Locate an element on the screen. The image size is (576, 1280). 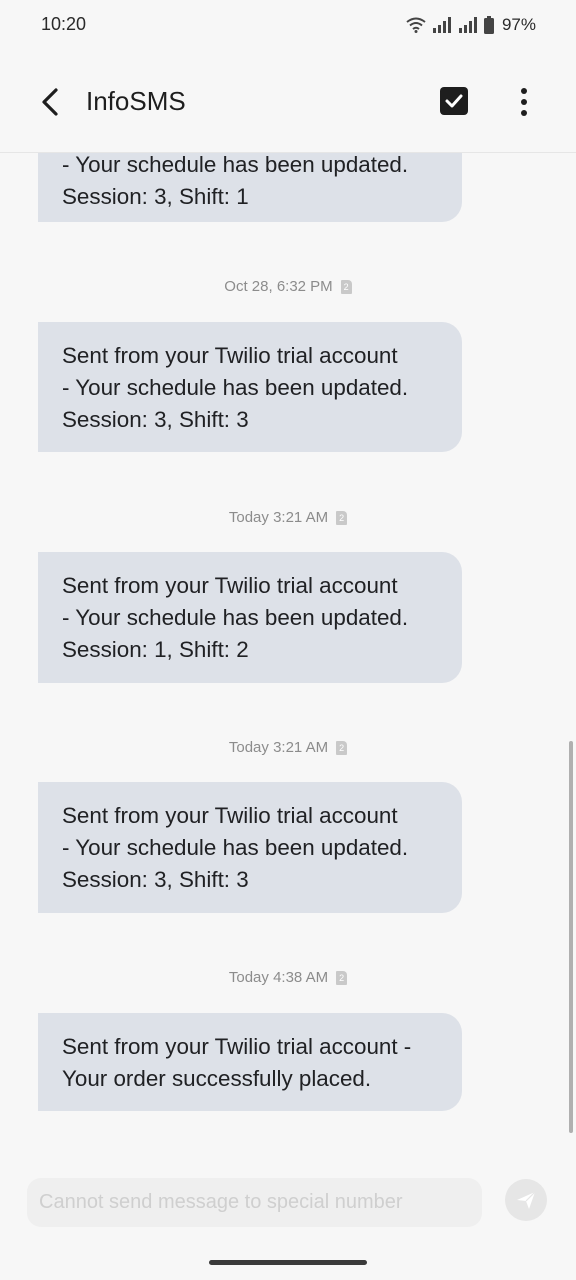
back-button is located at coordinates (52, 102).